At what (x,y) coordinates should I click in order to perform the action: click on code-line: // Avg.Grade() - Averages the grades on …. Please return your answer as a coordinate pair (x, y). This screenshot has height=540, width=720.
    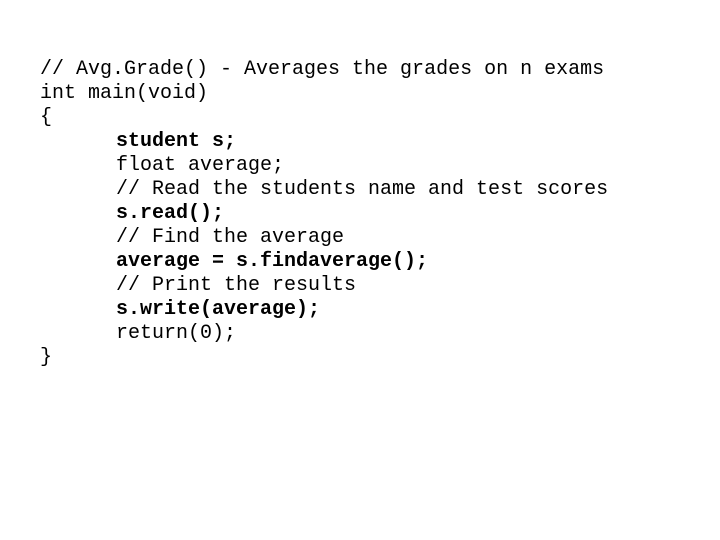
    Looking at the image, I should click on (322, 69).